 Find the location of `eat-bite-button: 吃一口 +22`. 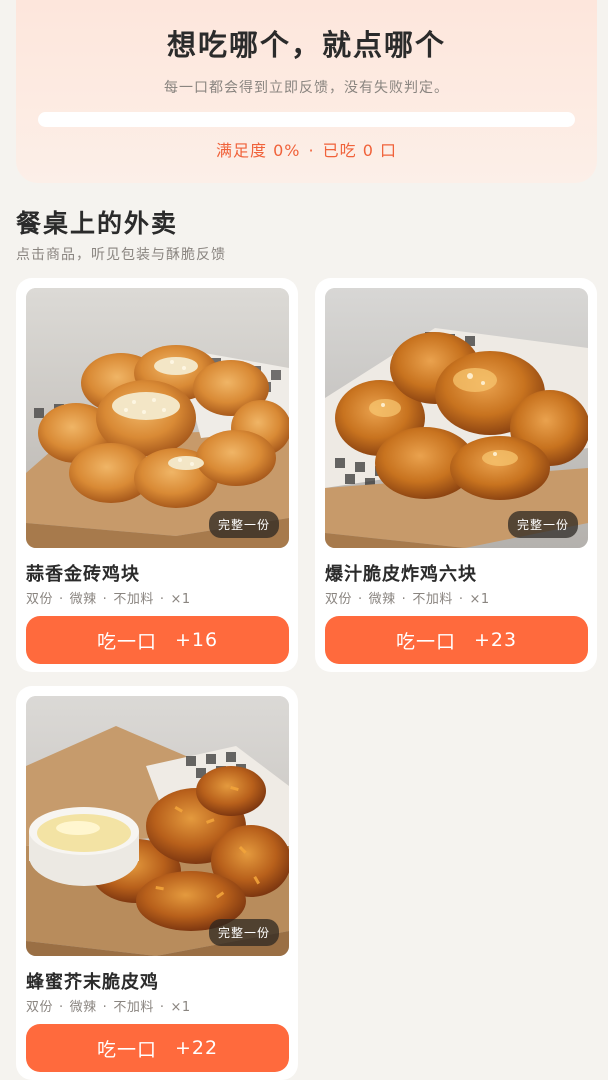

eat-bite-button: 吃一口 +22 is located at coordinates (157, 1048).